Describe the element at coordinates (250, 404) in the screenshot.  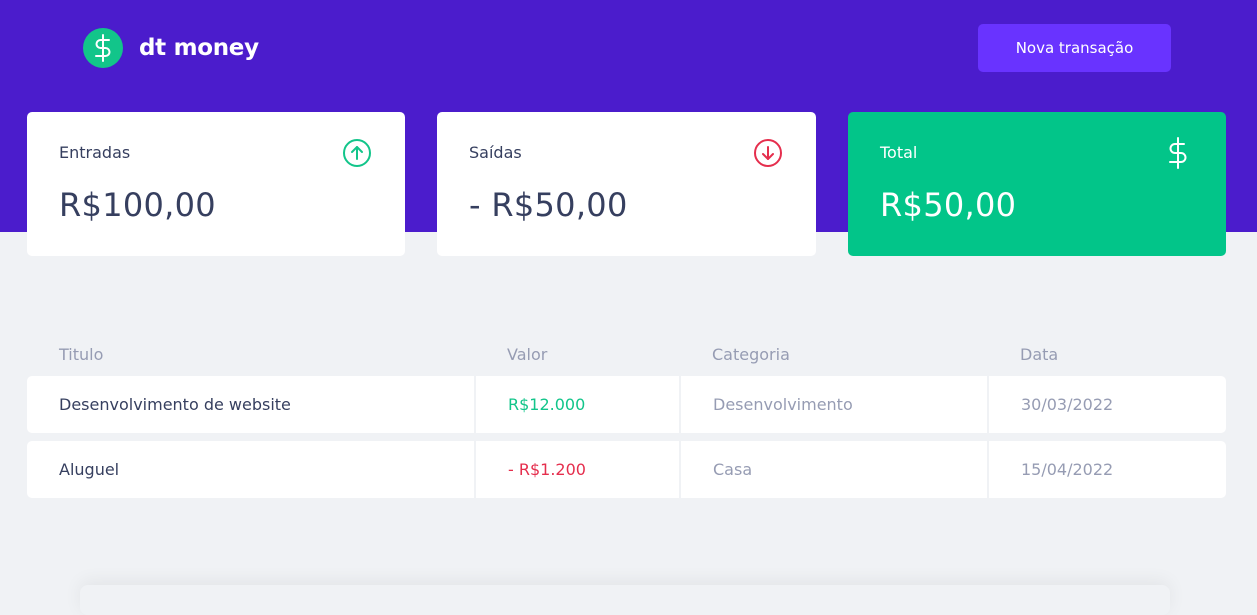
I see `row-title: Desenvolvimento de website` at that location.